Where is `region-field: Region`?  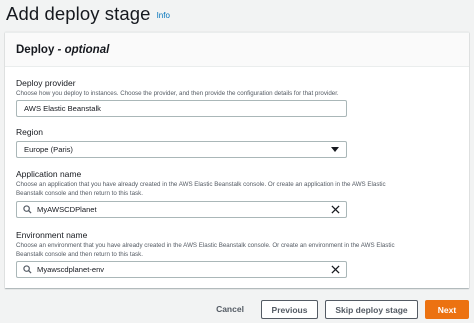
region-field: Region is located at coordinates (181, 132).